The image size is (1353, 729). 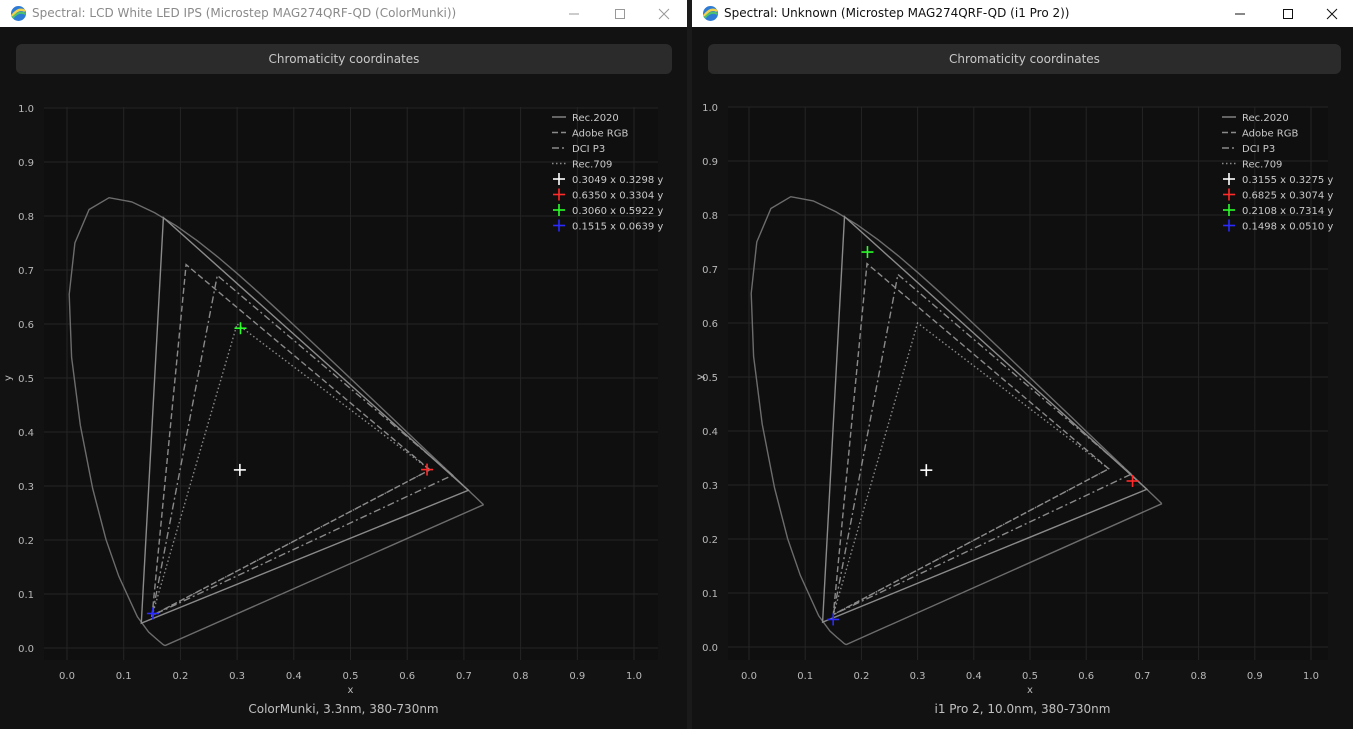 What do you see at coordinates (617, 227) in the screenshot?
I see `legend-entry: 0.1515 x 0.0639 y` at bounding box center [617, 227].